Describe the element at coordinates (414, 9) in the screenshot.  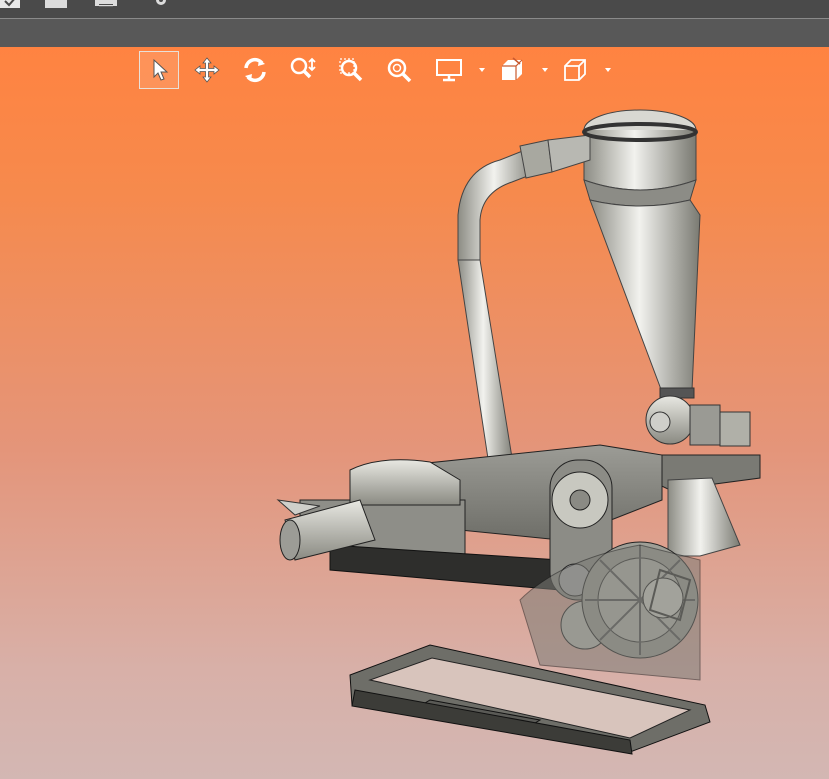
I see `quick-access-toolbar` at that location.